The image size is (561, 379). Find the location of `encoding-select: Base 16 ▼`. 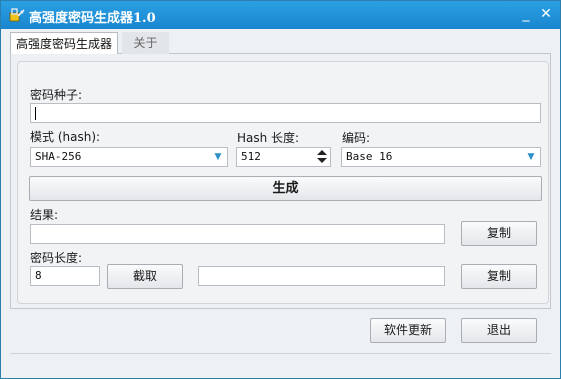

encoding-select: Base 16 ▼ is located at coordinates (441, 157).